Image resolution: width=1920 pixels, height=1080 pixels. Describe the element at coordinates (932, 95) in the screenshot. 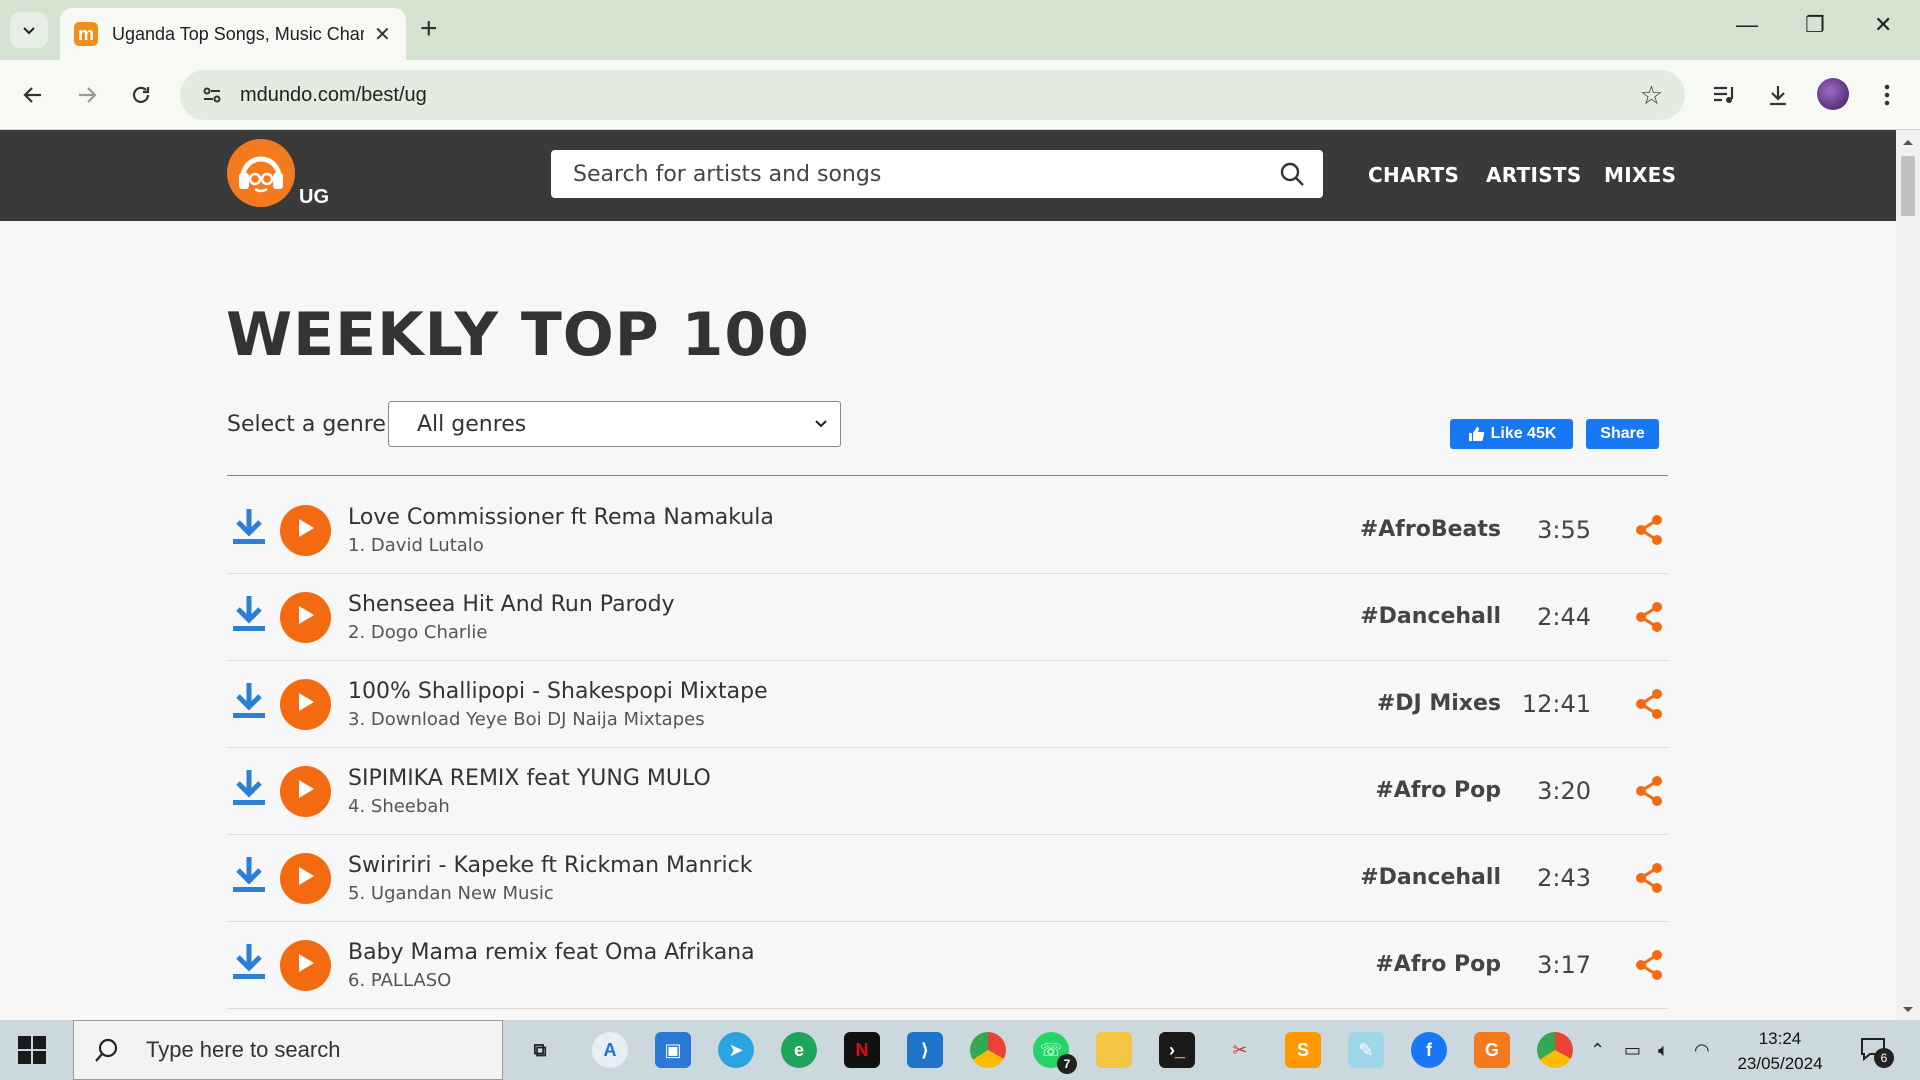

I see `address-bar: mdundo.com/best/ug ☆` at that location.